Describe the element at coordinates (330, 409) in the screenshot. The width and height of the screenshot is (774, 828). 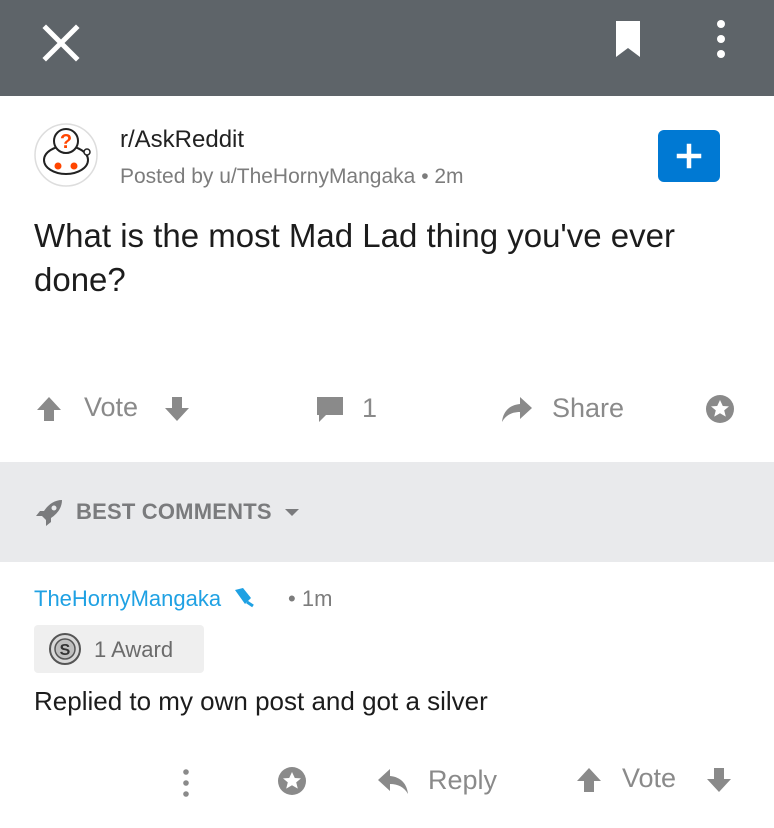
I see `comment-bubble-icon` at that location.